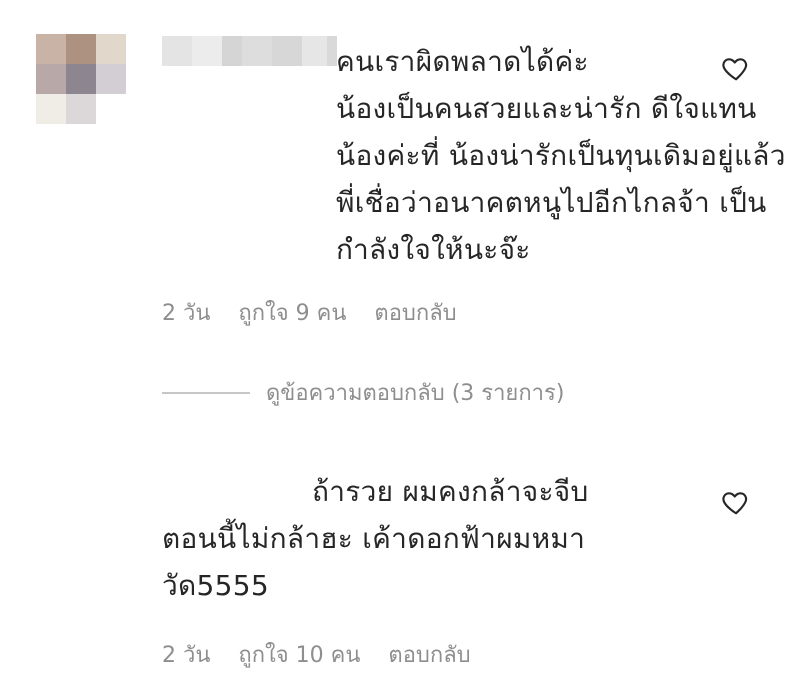 Image resolution: width=800 pixels, height=700 pixels. I want to click on view-replies-button: ดูข้อความตอบกลับ (3 รายการ), so click(363, 392).